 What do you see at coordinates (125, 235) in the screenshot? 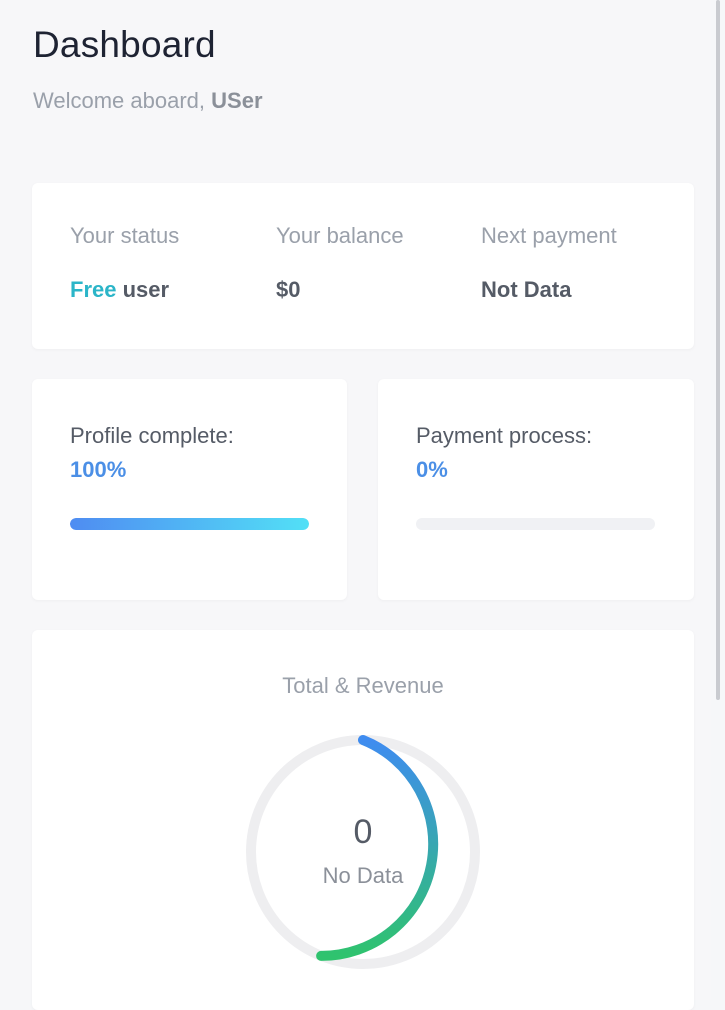
I see `status-label: Your status` at bounding box center [125, 235].